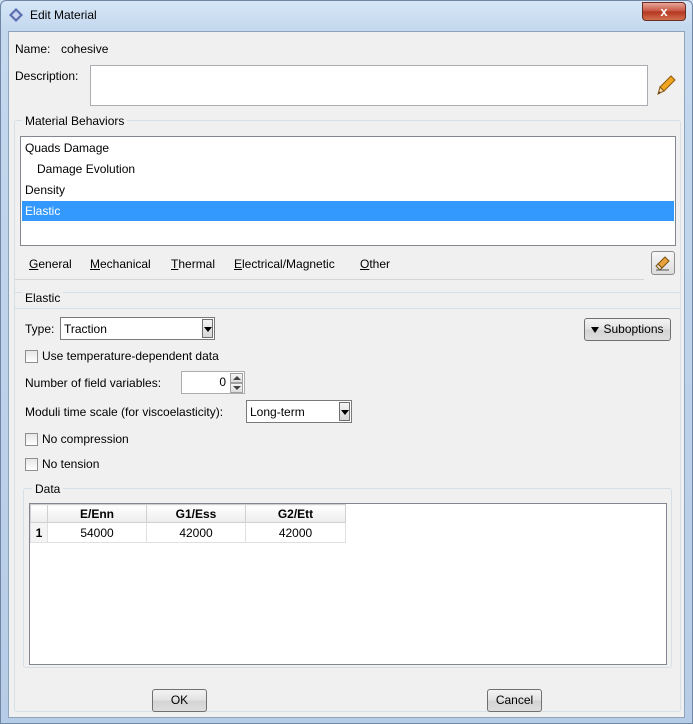 The width and height of the screenshot is (693, 724). What do you see at coordinates (375, 264) in the screenshot?
I see `menu-other: Other` at bounding box center [375, 264].